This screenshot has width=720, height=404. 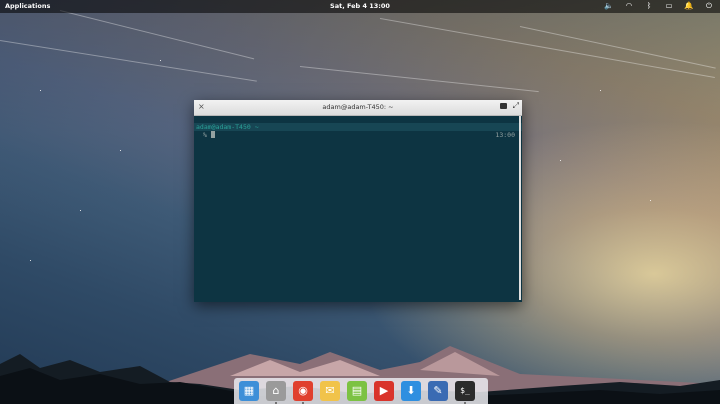 I want to click on dock-item-code-editor: ✎, so click(x=438, y=391).